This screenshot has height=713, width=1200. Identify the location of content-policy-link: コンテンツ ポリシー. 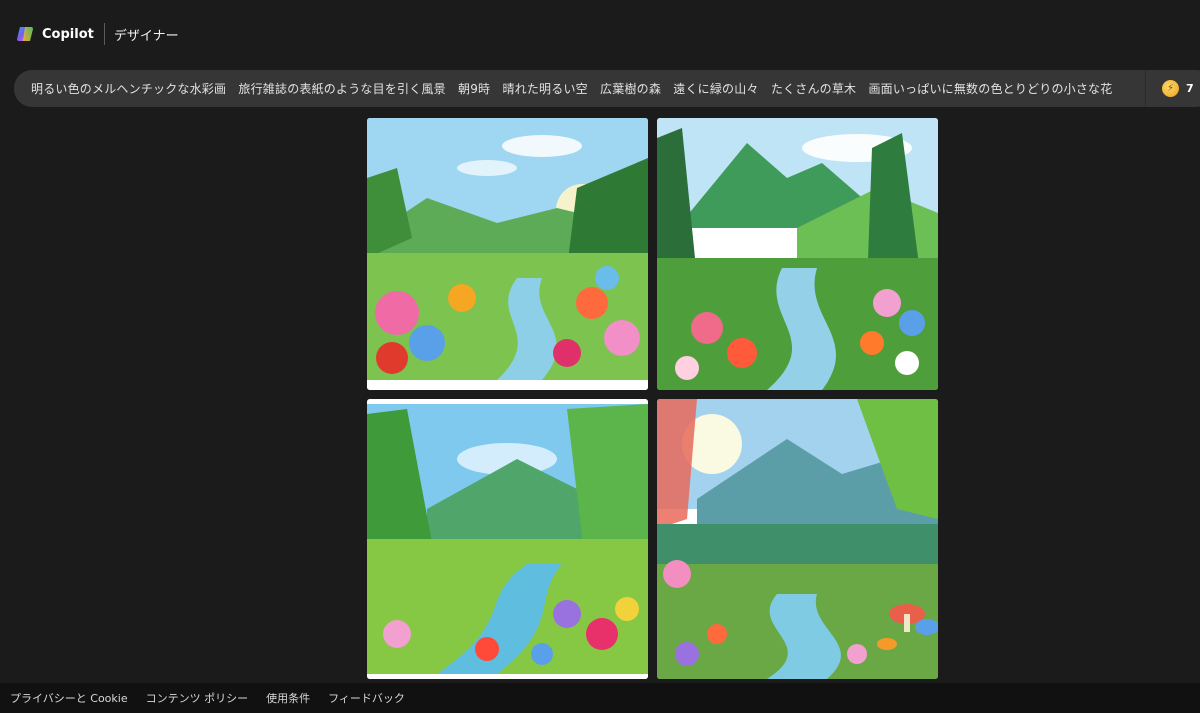
(197, 698).